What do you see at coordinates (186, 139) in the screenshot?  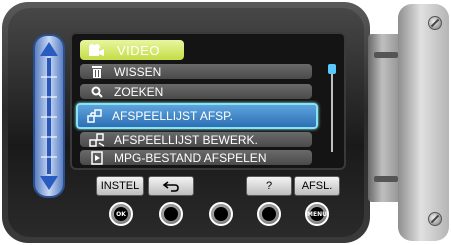 I see `menu-item-label: AFSPEELLIJST BEWERK.` at bounding box center [186, 139].